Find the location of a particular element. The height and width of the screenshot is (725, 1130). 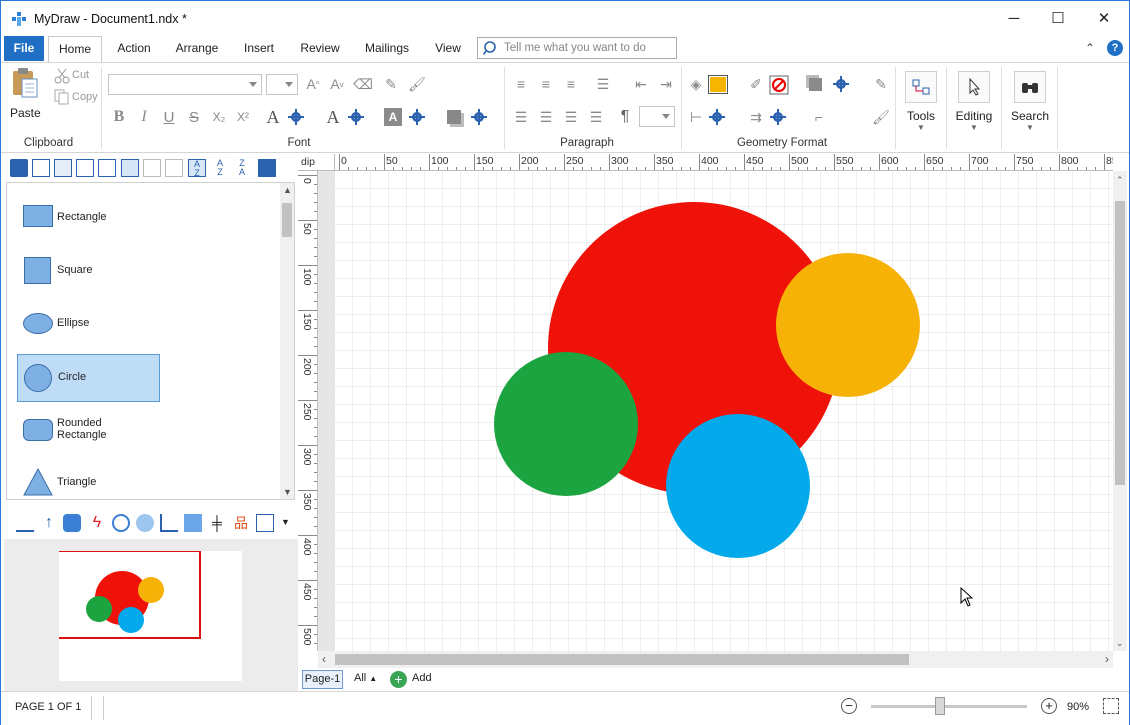

map-icon is located at coordinates (193, 523).